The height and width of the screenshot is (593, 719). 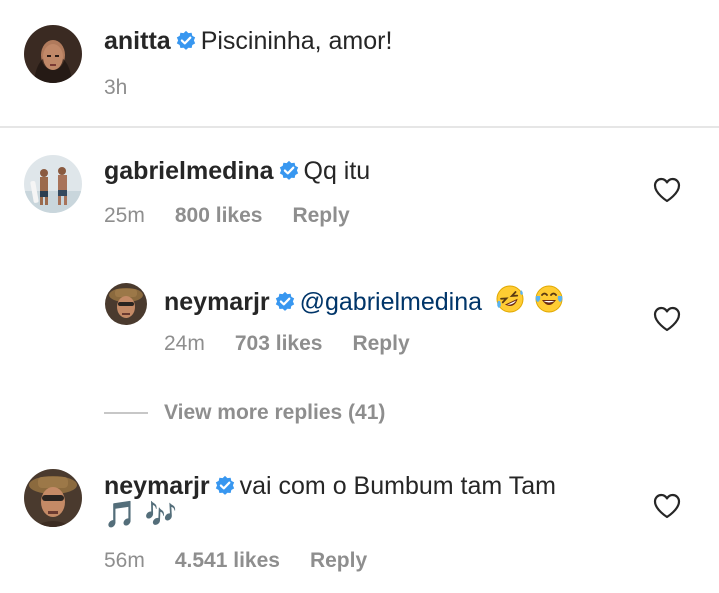 I want to click on comment-1-meta: 25m 800 likes Reply, so click(x=242, y=216).